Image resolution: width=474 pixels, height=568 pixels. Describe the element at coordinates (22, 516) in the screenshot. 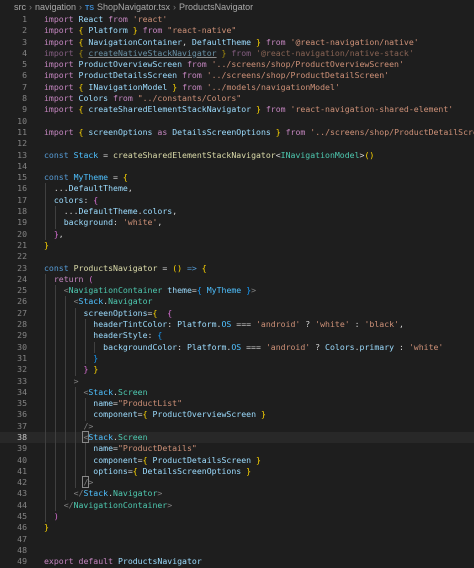

I see `line-number: 45` at that location.